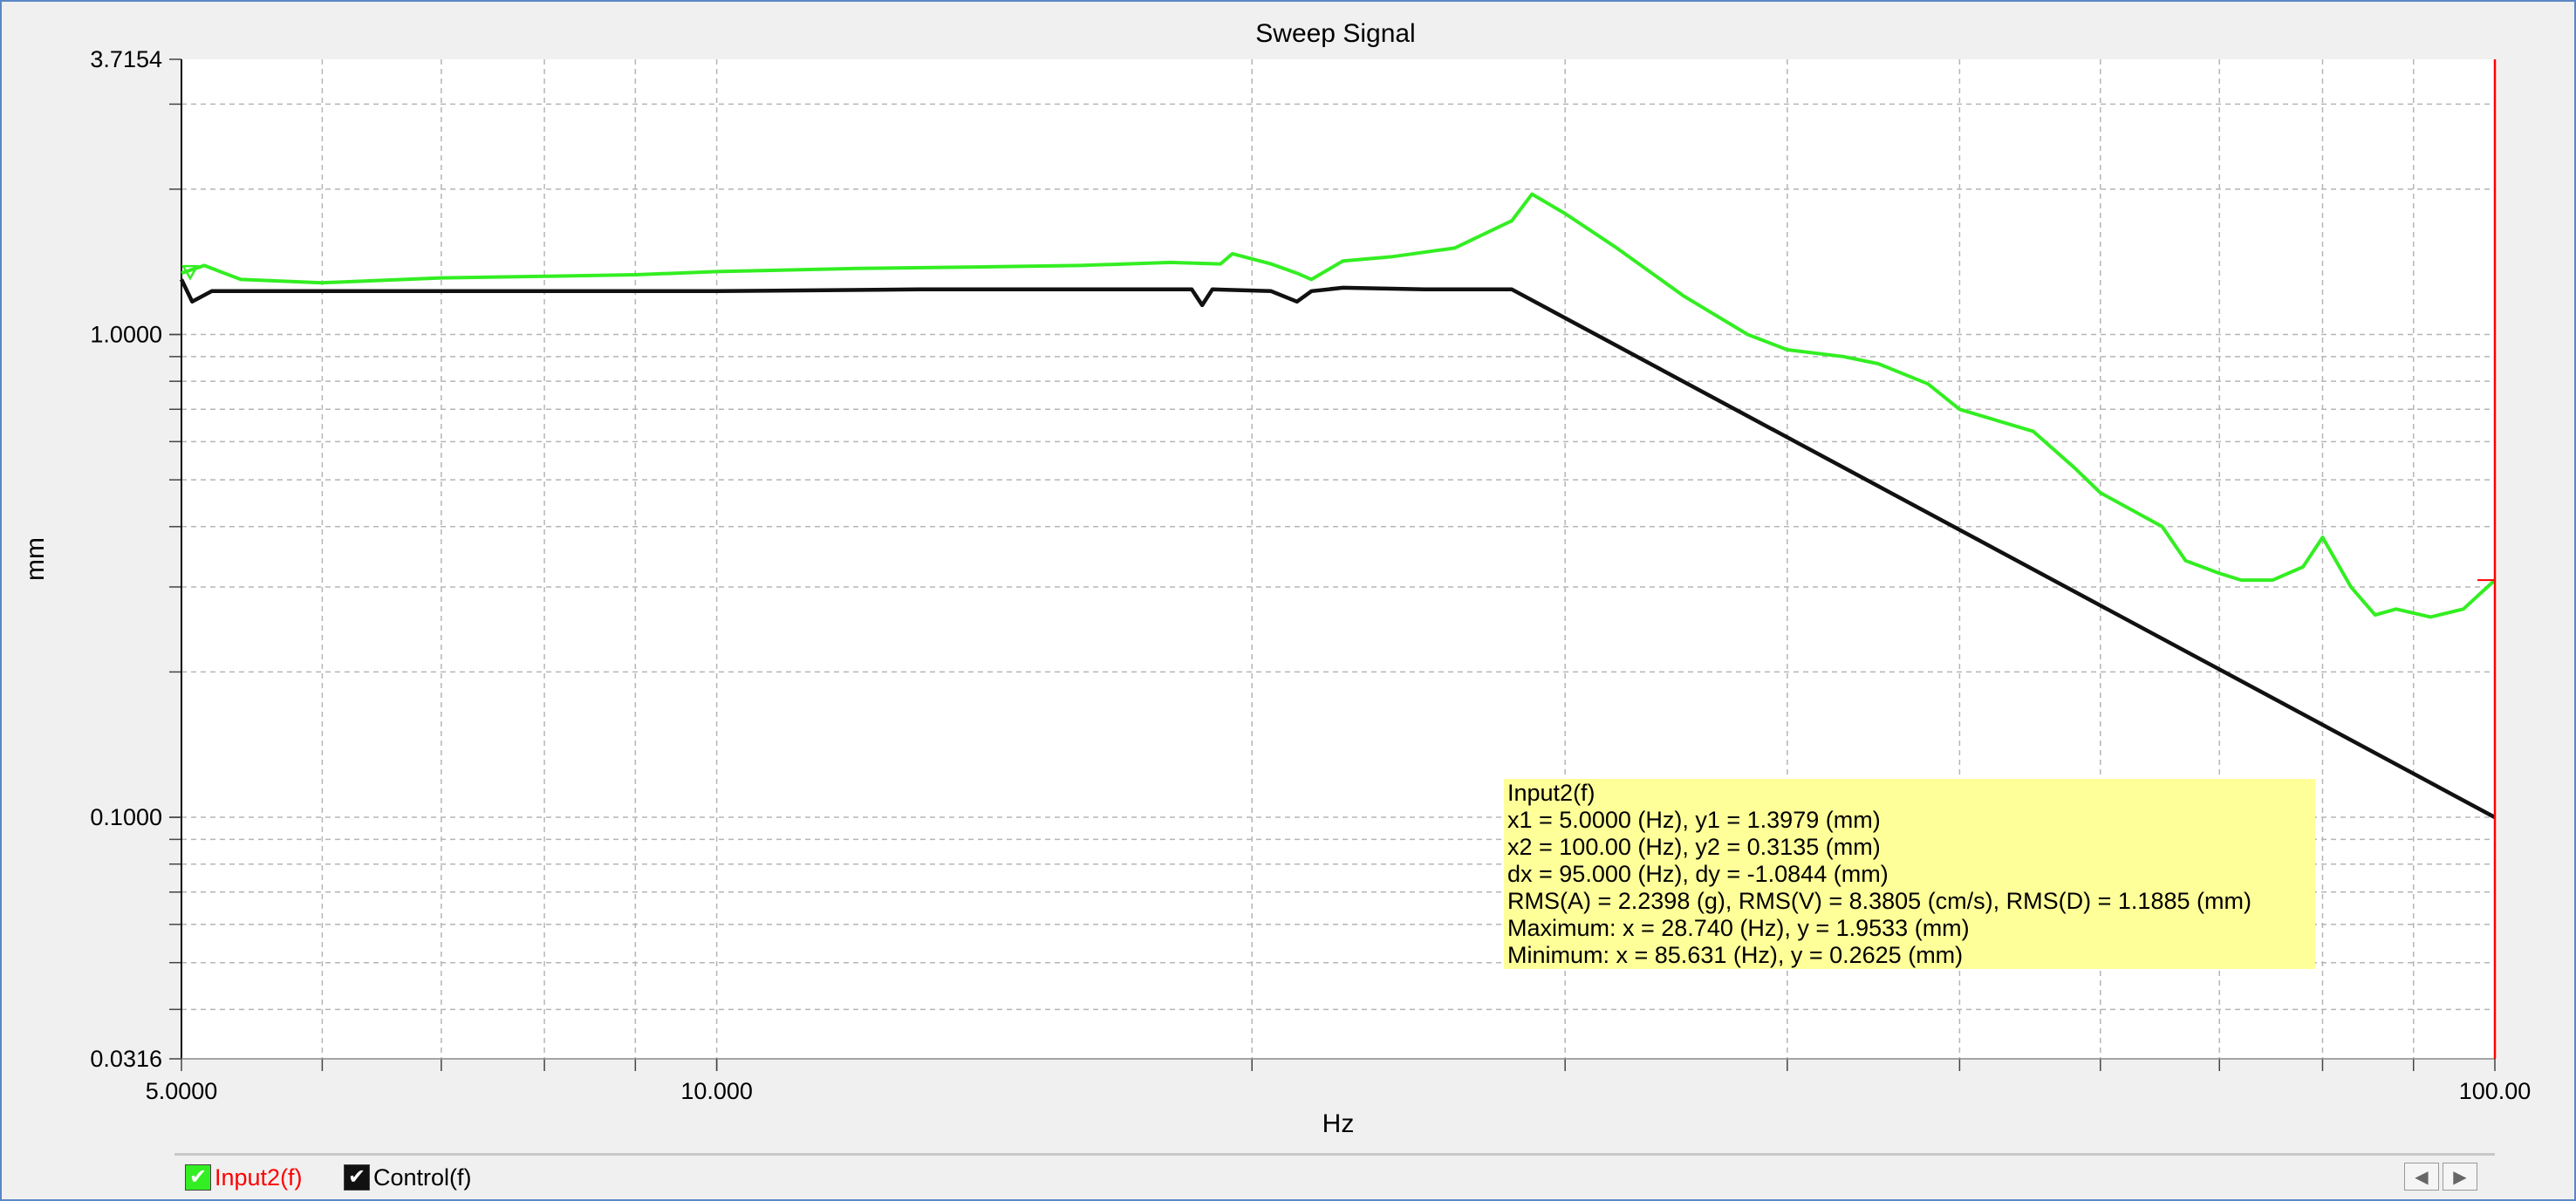 The image size is (2576, 1201). What do you see at coordinates (1698, 874) in the screenshot?
I see `info-delta: dx = 95.000 (Hz), dy = -1.0844 (mm)` at bounding box center [1698, 874].